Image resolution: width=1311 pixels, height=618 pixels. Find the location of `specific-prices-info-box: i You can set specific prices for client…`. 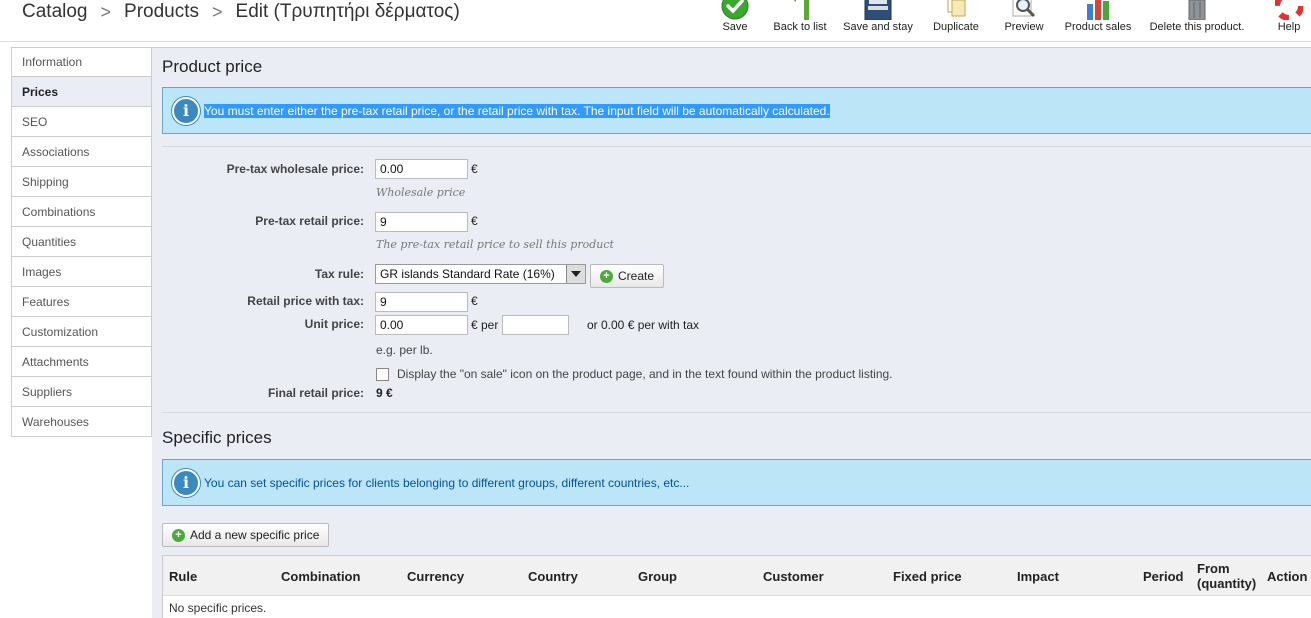

specific-prices-info-box: i You can set specific prices for client… is located at coordinates (736, 482).